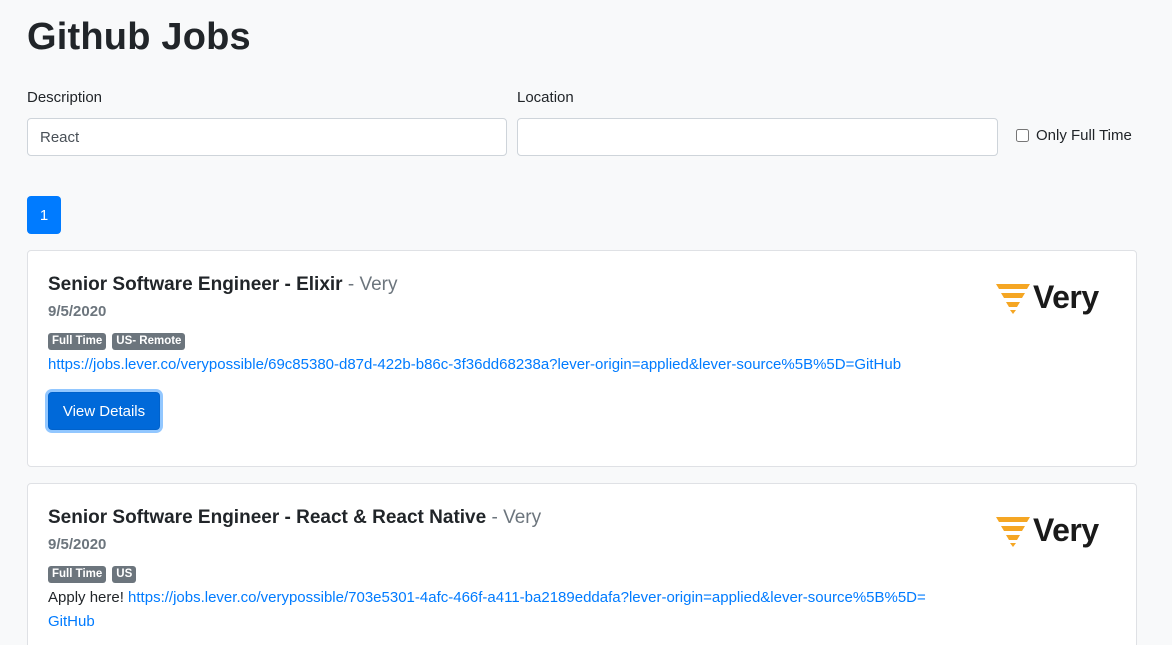 The height and width of the screenshot is (645, 1172). I want to click on full-time-checkbox-wrap: Only Full Time, so click(1074, 135).